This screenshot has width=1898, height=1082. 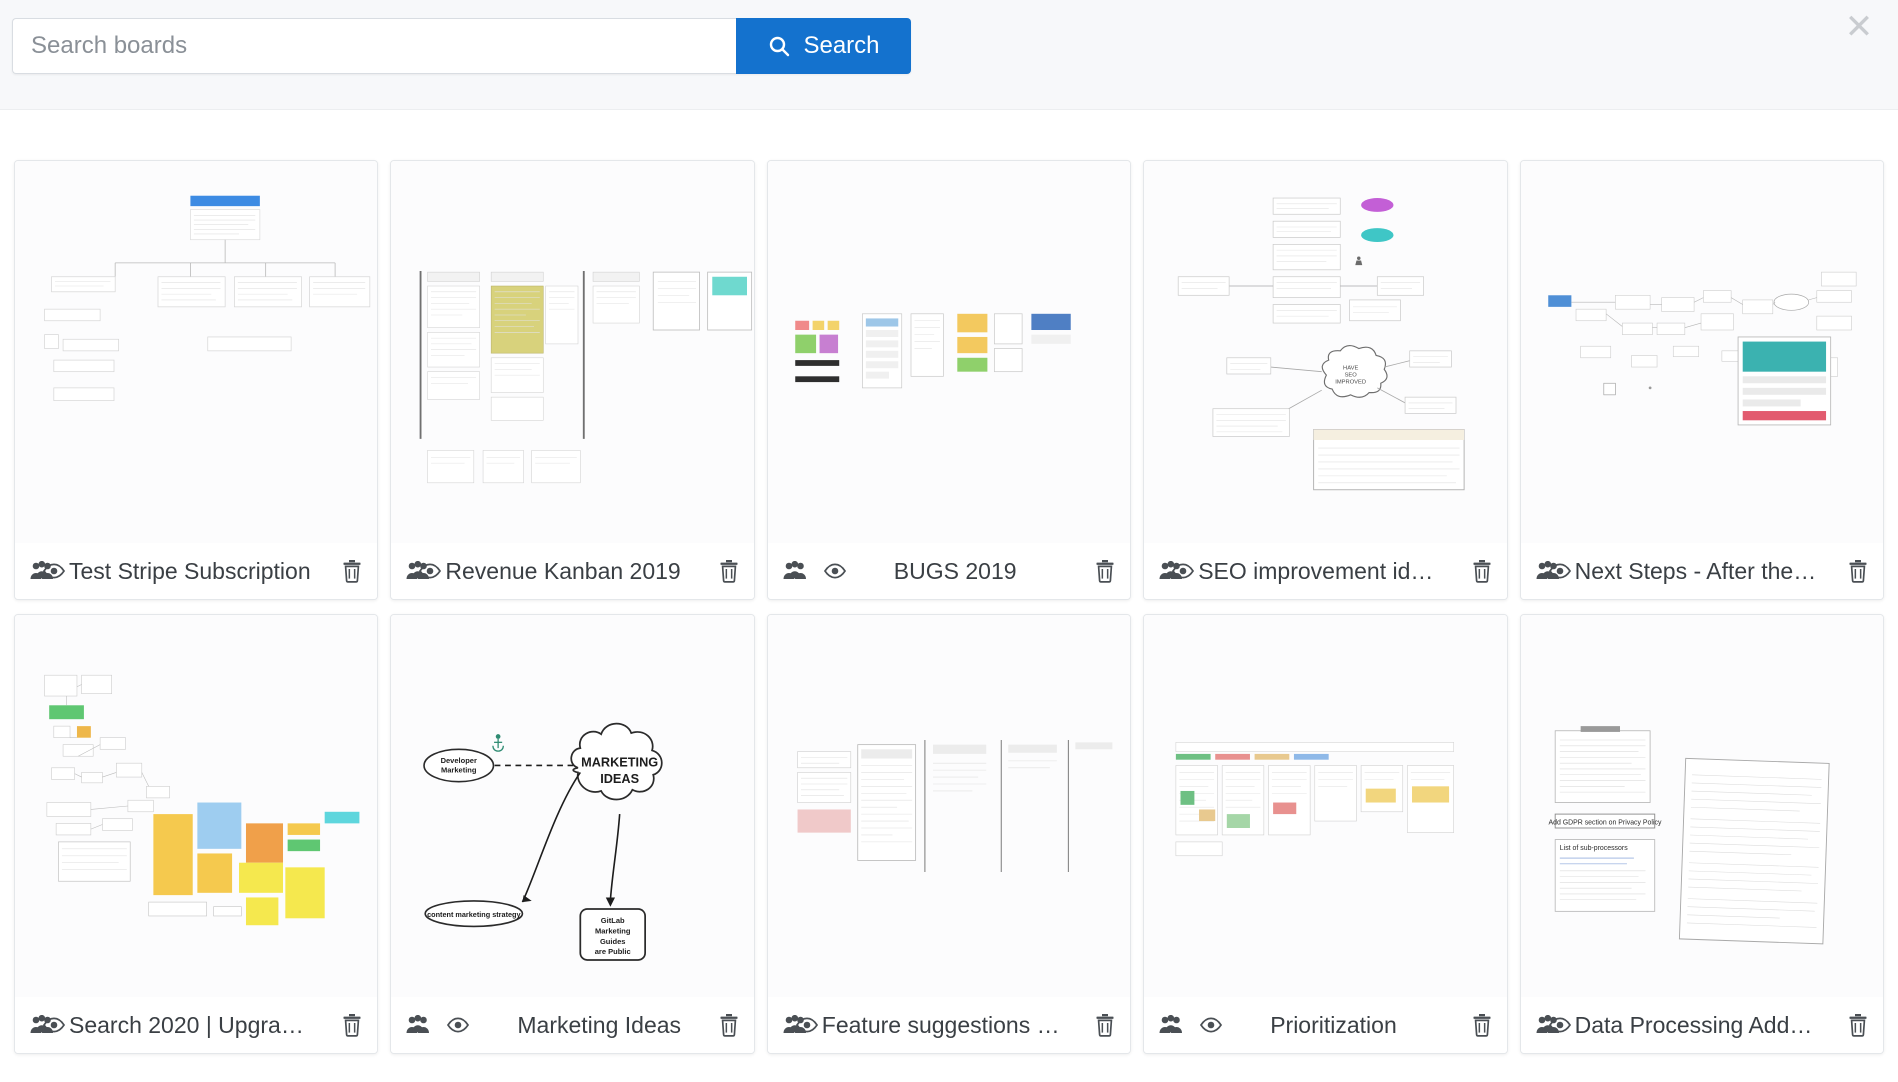 I want to click on cloud-label-line1: MARKETING, so click(x=620, y=762).